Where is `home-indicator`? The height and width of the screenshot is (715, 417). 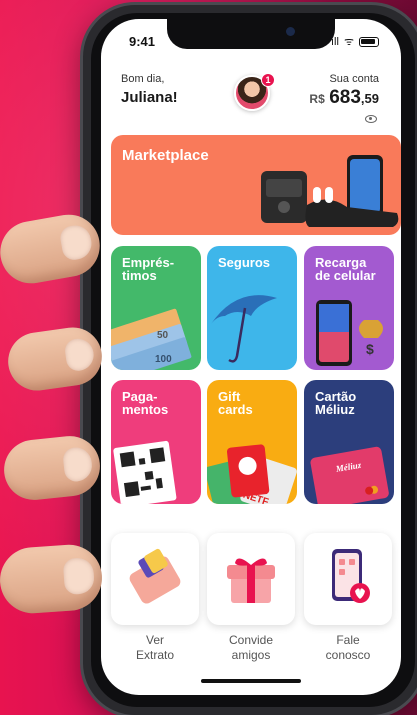
home-indicator is located at coordinates (251, 681).